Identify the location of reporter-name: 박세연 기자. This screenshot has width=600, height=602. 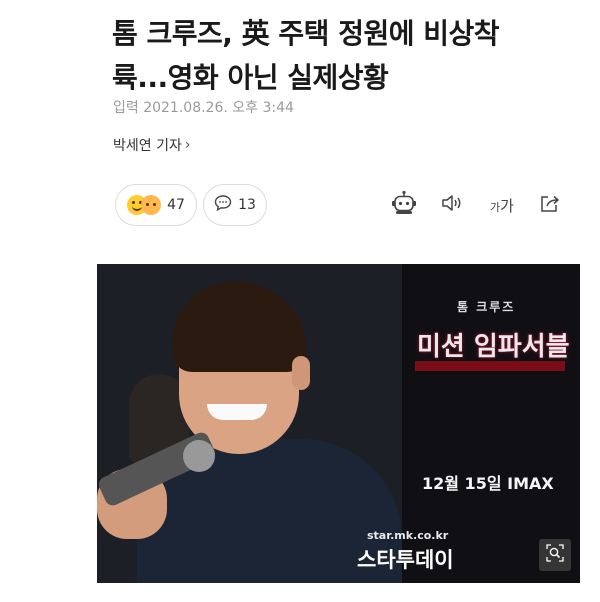
(147, 146).